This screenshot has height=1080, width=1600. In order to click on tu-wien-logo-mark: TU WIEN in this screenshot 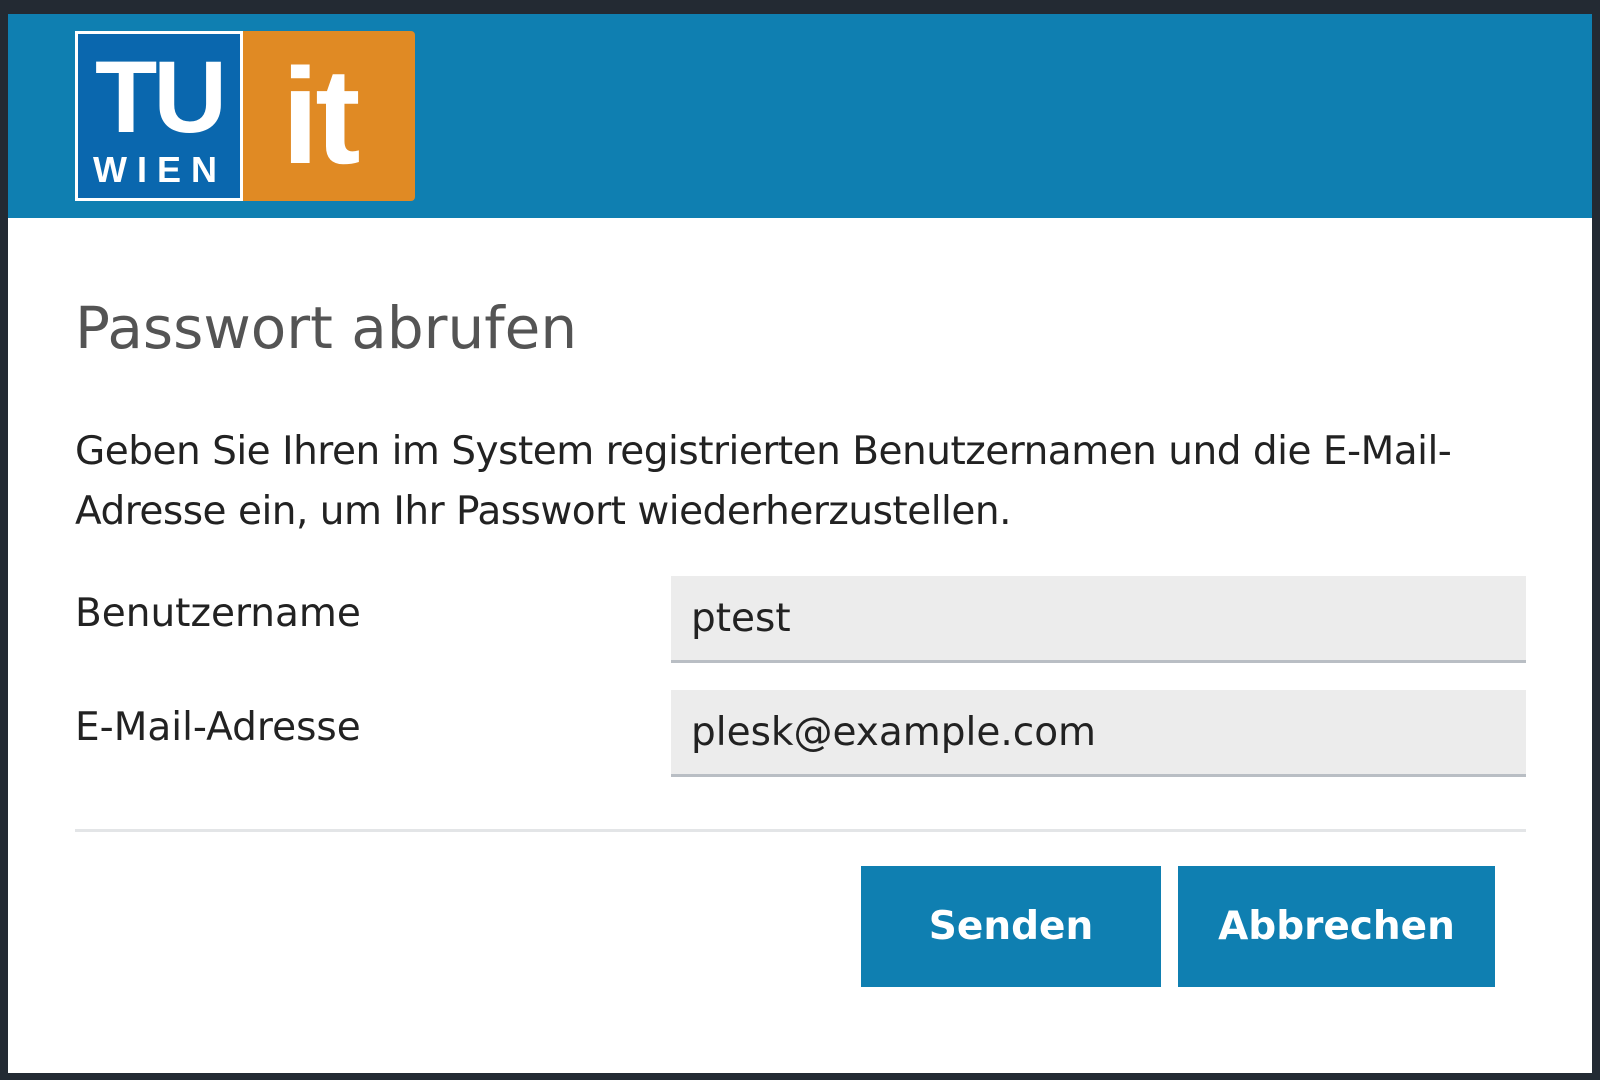, I will do `click(159, 116)`.